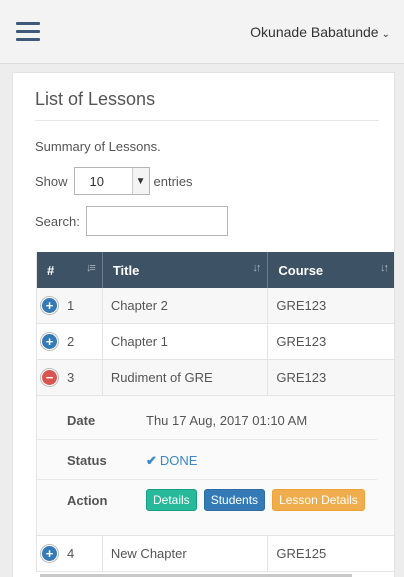  What do you see at coordinates (186, 341) in the screenshot?
I see `row-title: Chapter 1` at bounding box center [186, 341].